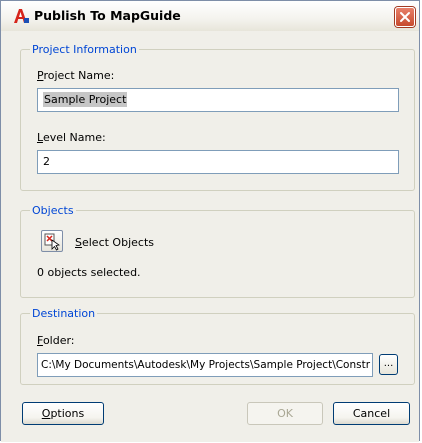 The image size is (422, 443). I want to click on objects-legend: Objects, so click(53, 210).